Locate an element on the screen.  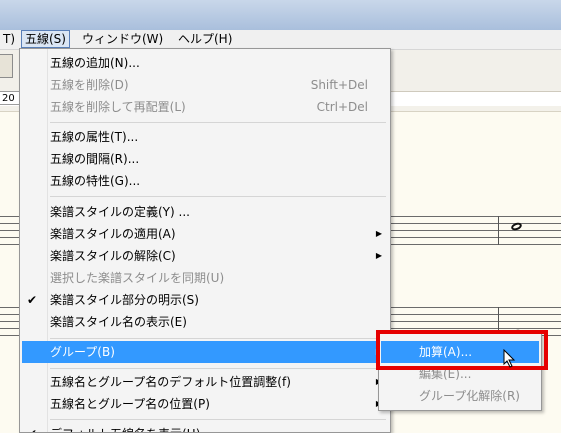
menu-item-label: 五線名とグループ名の位置(P) is located at coordinates (130, 404).